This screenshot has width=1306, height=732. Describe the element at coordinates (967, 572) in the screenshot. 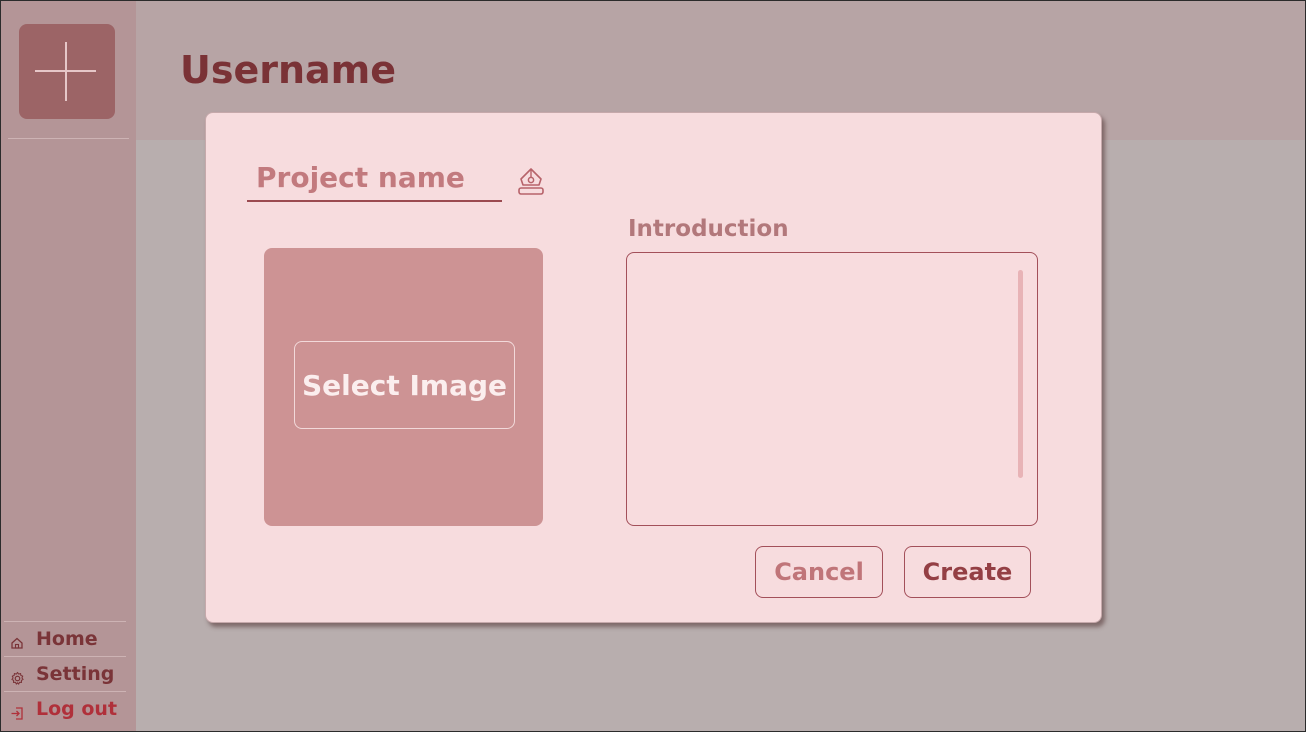

I see `create-button: Create` at that location.